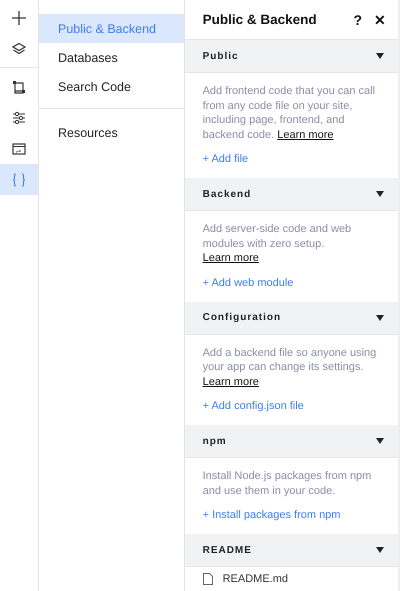 The width and height of the screenshot is (400, 591). Describe the element at coordinates (277, 244) in the screenshot. I see `section-description: Add server-side code and web modules with zero setup. Learn more` at that location.